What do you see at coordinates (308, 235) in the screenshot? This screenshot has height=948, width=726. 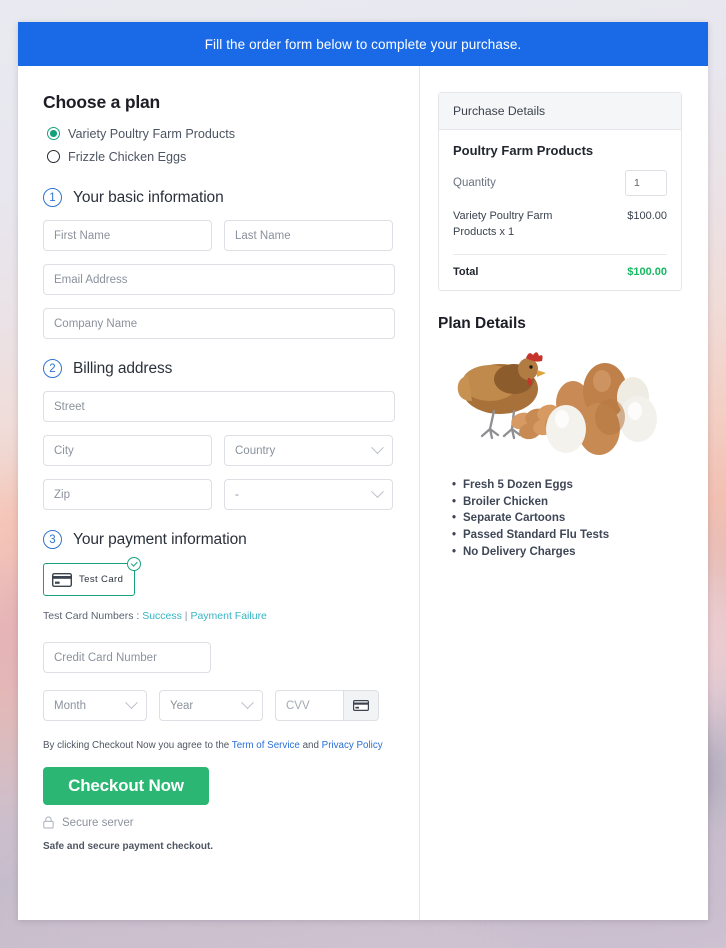 I see `last-name-input: Last Name` at bounding box center [308, 235].